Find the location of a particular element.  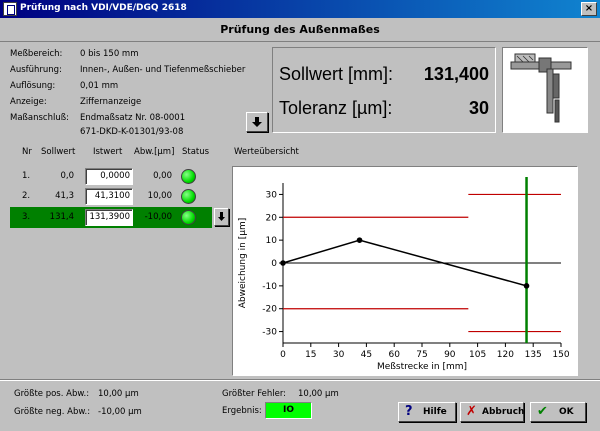

row-2-status-led is located at coordinates (188, 196).